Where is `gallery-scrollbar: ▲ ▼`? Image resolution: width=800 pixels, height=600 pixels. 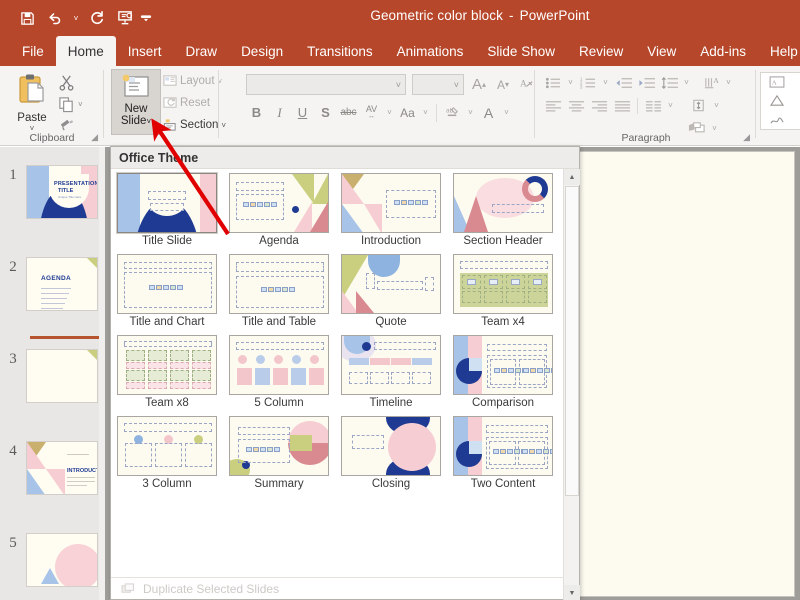 gallery-scrollbar: ▲ ▼ is located at coordinates (571, 384).